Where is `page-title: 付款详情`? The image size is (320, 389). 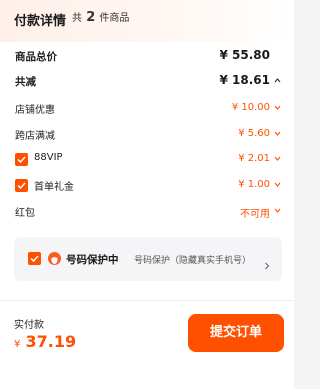 page-title: 付款详情 is located at coordinates (40, 21).